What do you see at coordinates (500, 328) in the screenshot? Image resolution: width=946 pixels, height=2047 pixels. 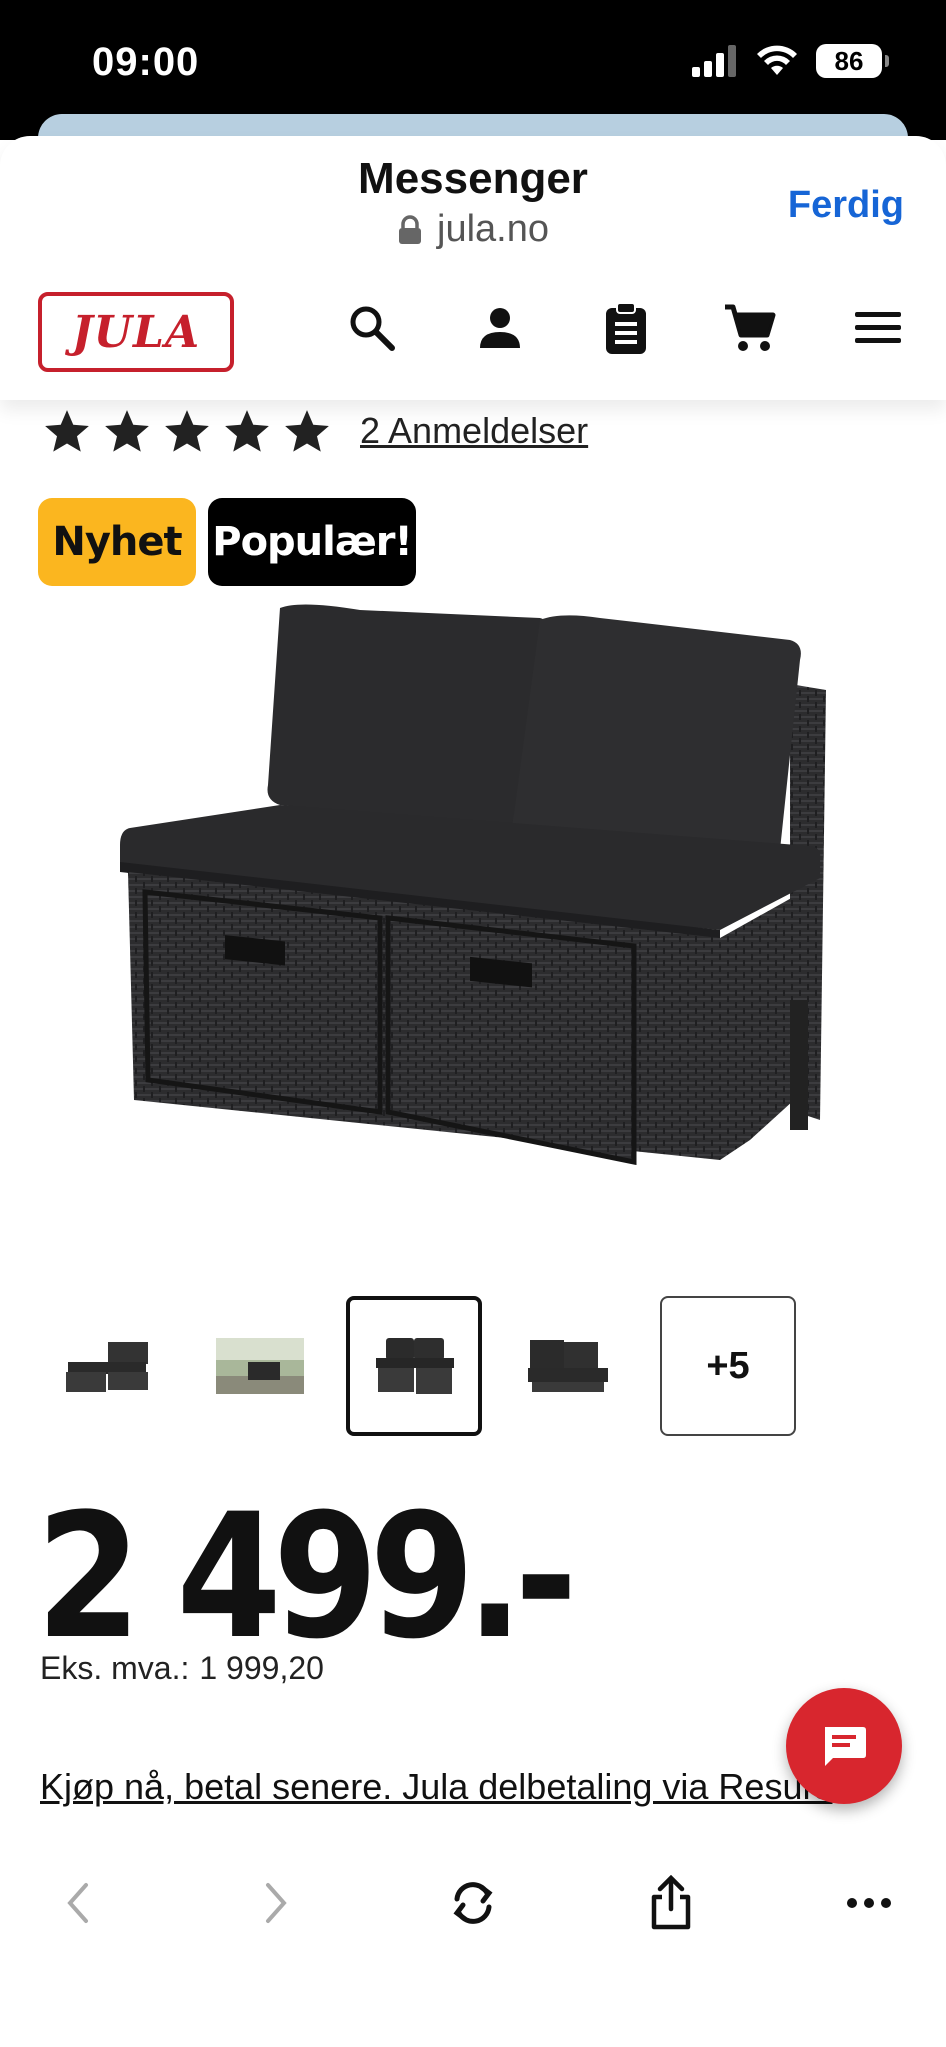 I see `account-icon` at bounding box center [500, 328].